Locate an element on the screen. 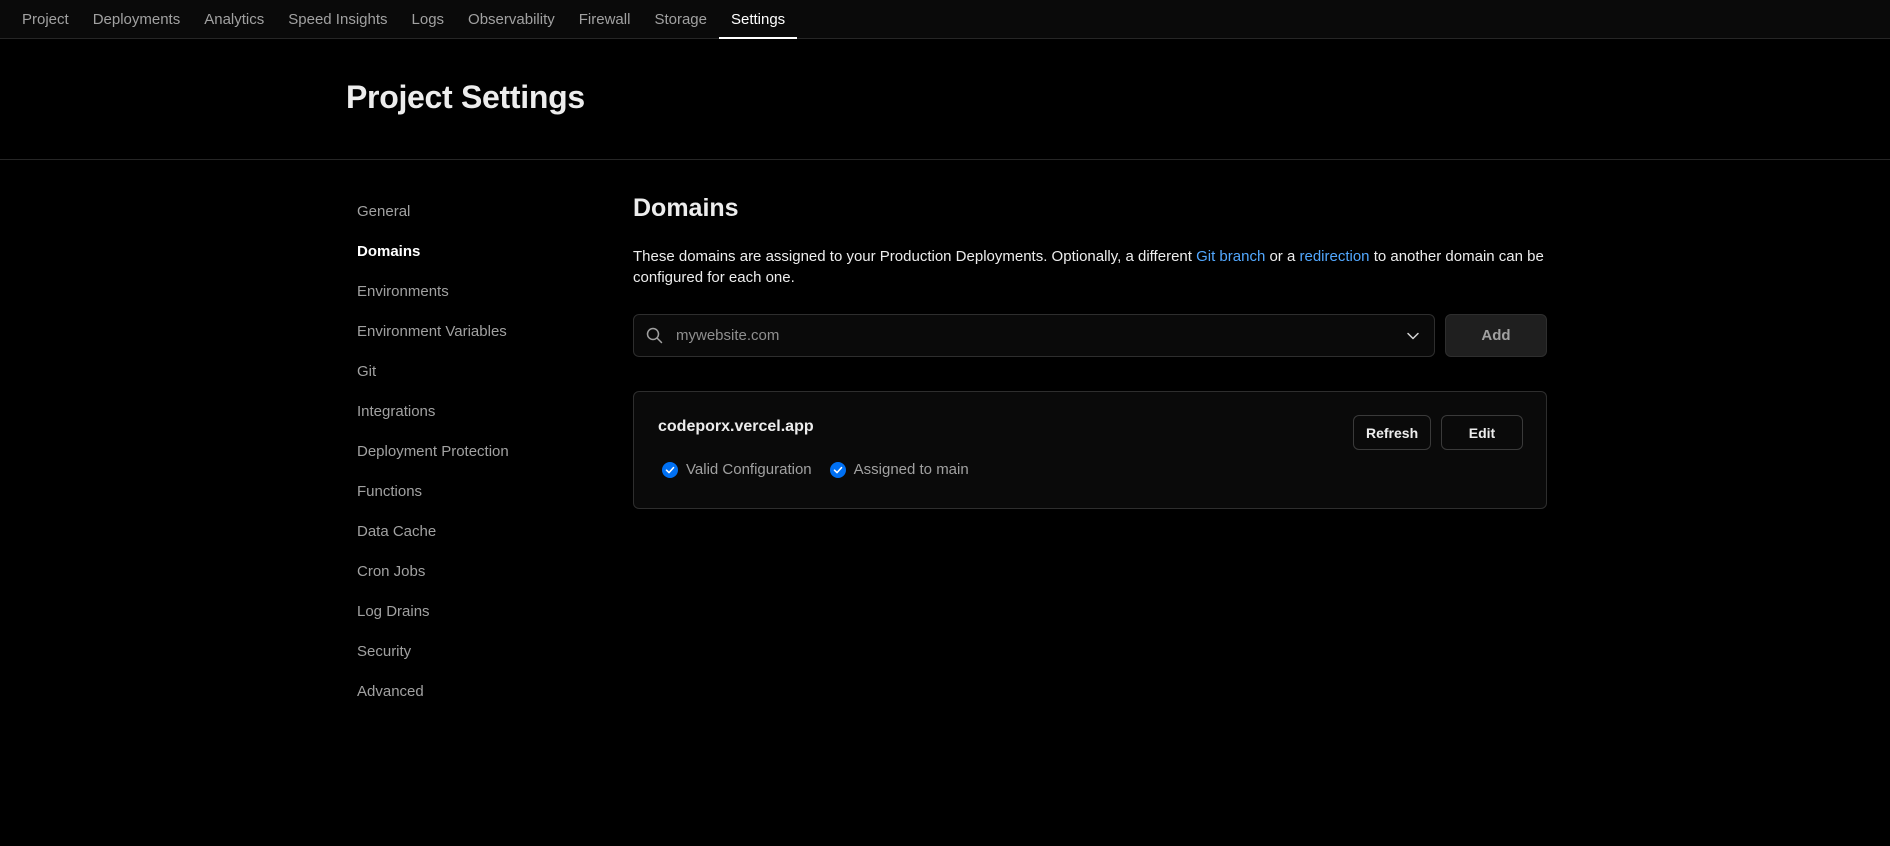 The image size is (1890, 846). redirection-link: redirection is located at coordinates (1334, 256).